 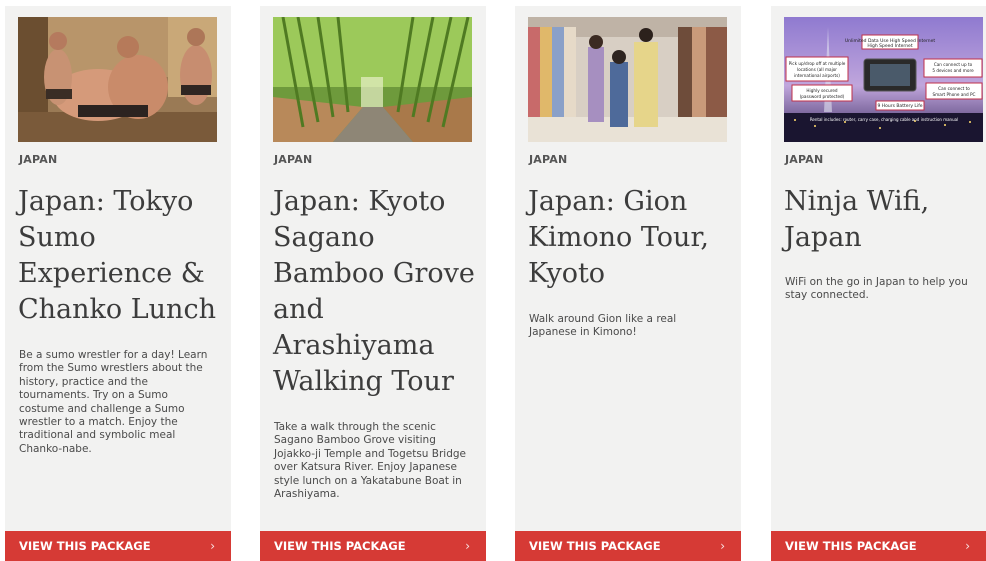 What do you see at coordinates (953, 64) in the screenshot?
I see `svg-text: Can connect up to` at bounding box center [953, 64].